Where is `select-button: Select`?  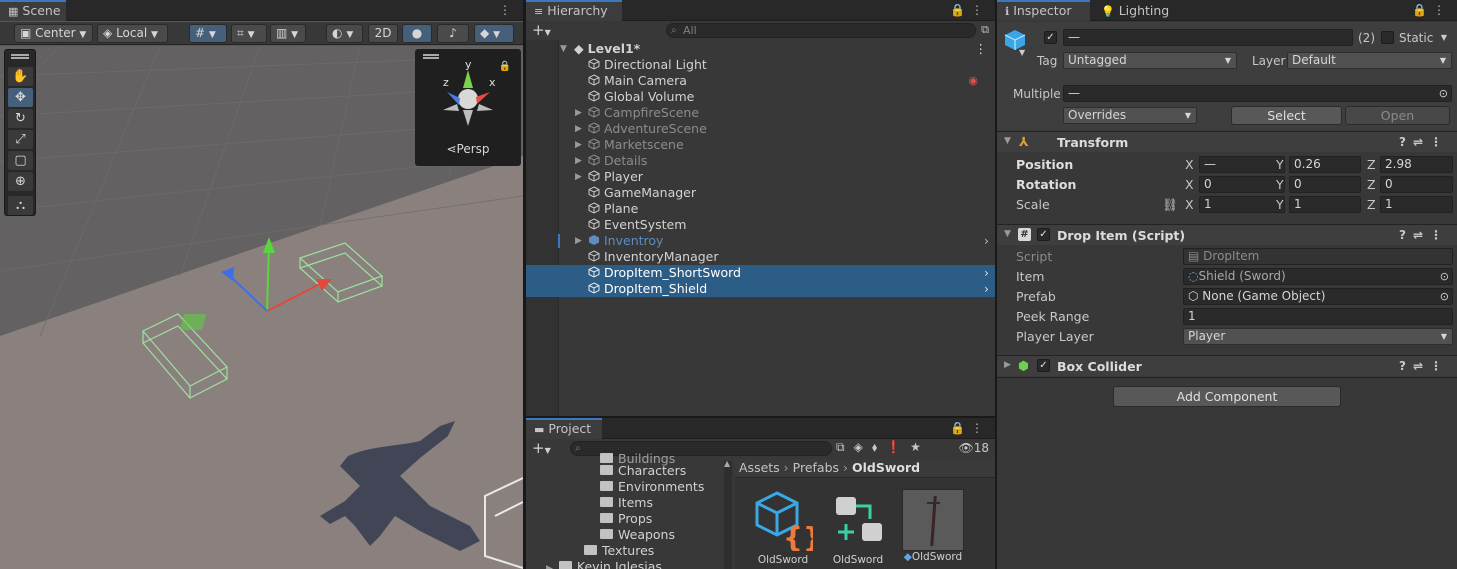
select-button: Select is located at coordinates (1286, 115).